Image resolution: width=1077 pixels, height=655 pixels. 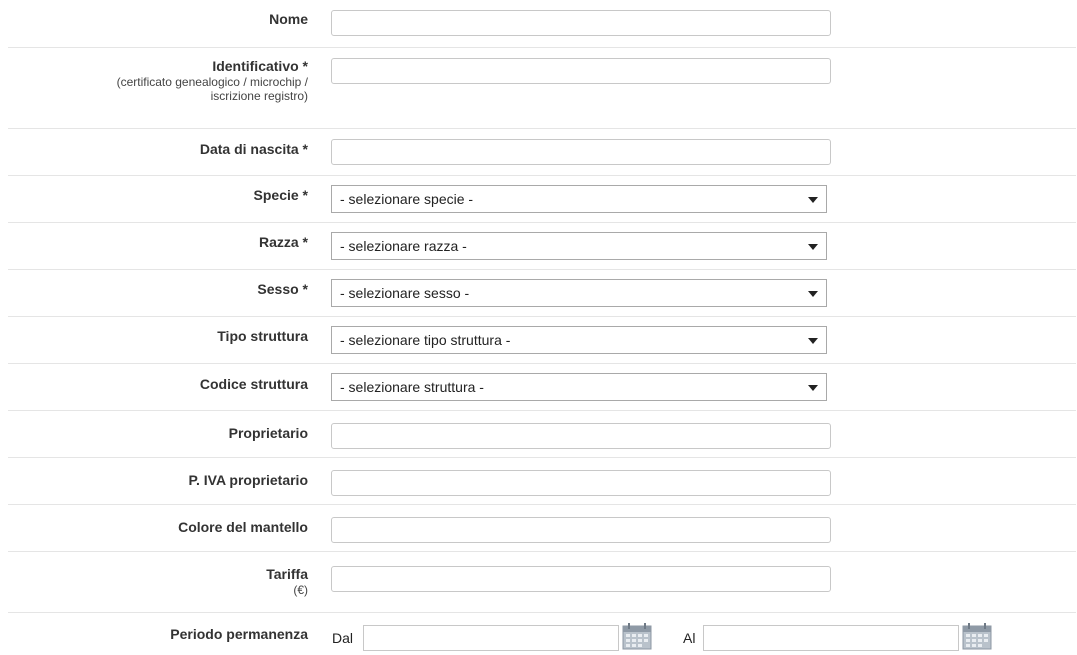 I want to click on row-specie: Specie * - selezionare specie -, so click(x=542, y=199).